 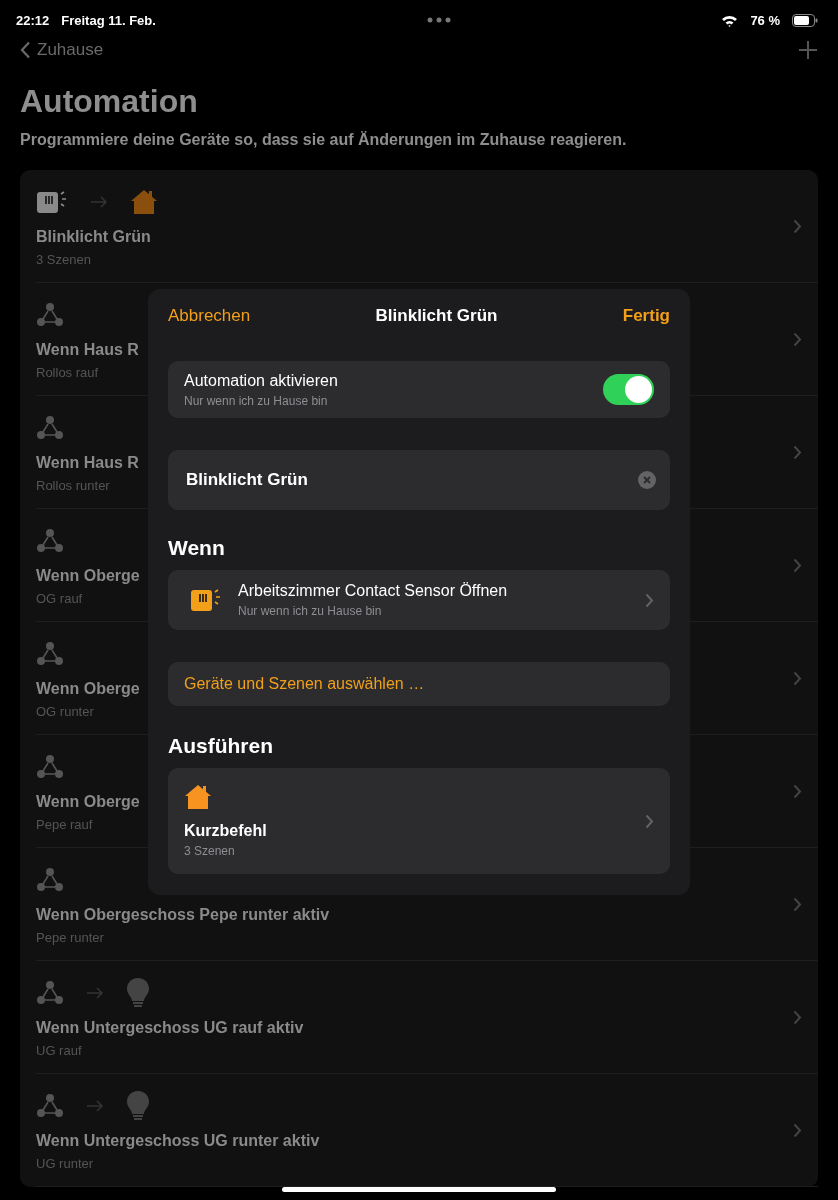 What do you see at coordinates (183, 914) in the screenshot?
I see `automation-title: Wenn Obergeschoss Pepe runter aktiv` at bounding box center [183, 914].